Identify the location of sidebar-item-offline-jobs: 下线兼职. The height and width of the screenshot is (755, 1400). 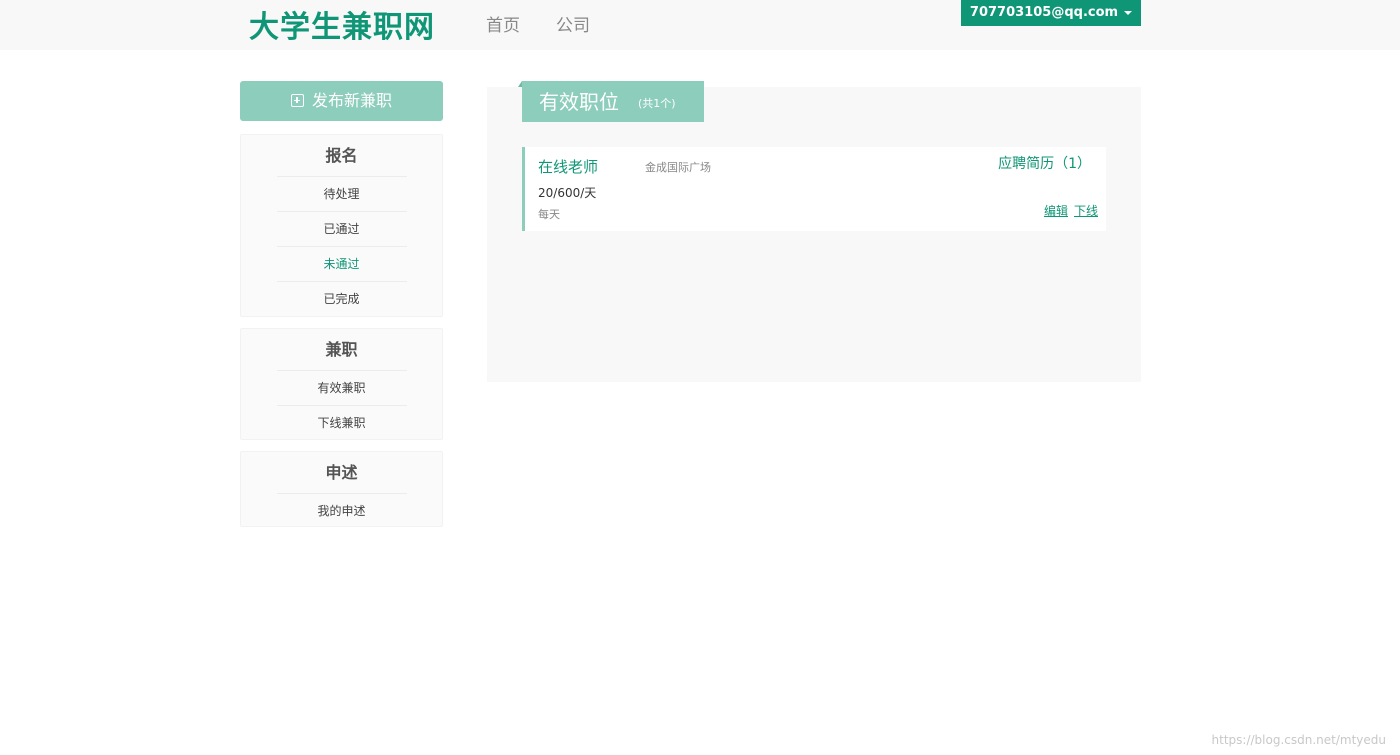
(341, 422).